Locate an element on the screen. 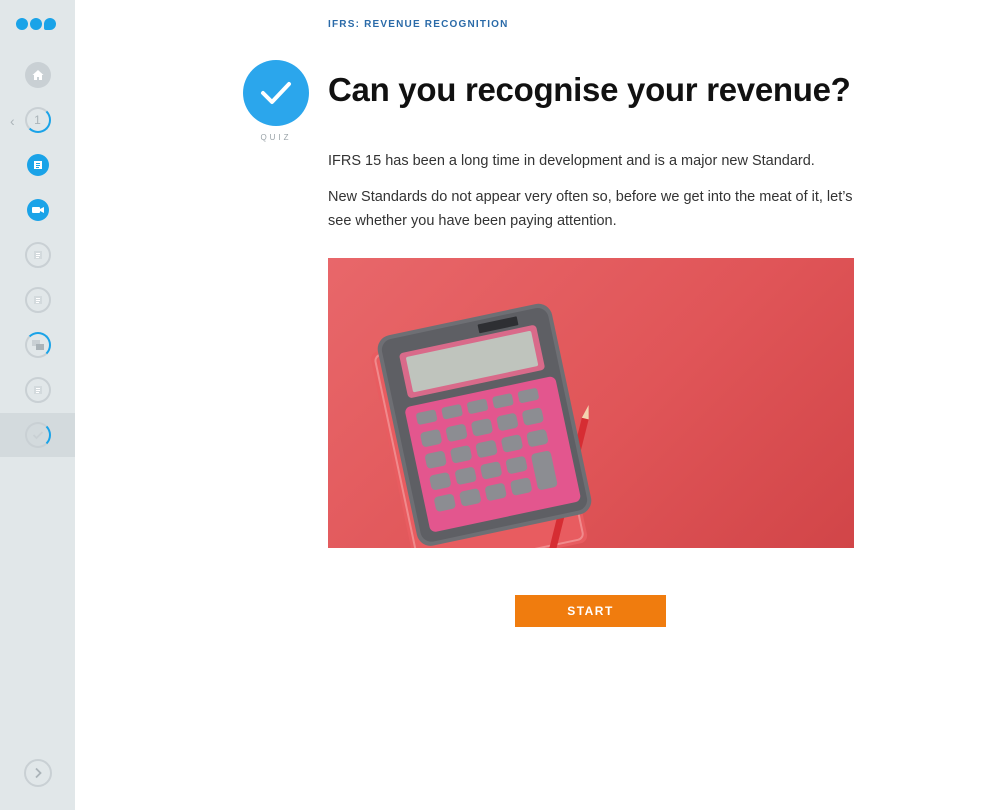 The height and width of the screenshot is (810, 1000). sidebar-item-video is located at coordinates (37, 210).